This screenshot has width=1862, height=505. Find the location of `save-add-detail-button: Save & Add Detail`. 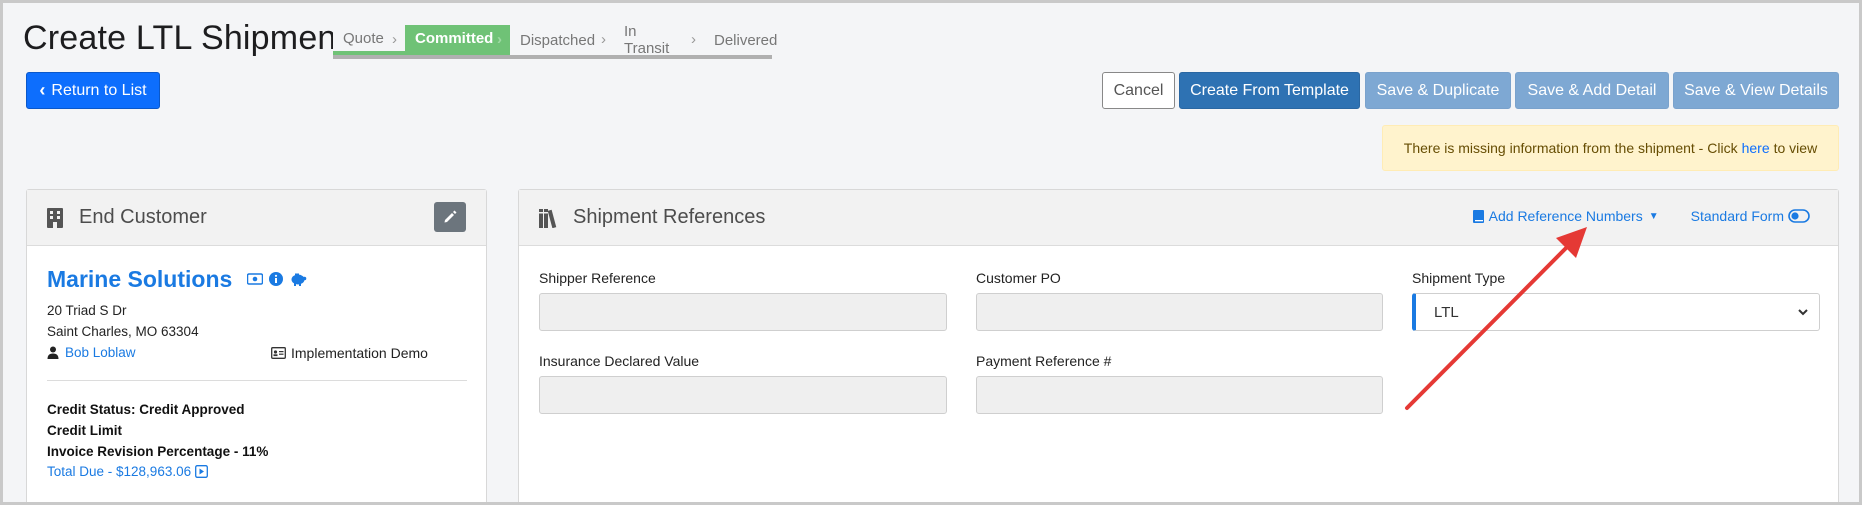

save-add-detail-button: Save & Add Detail is located at coordinates (1592, 90).